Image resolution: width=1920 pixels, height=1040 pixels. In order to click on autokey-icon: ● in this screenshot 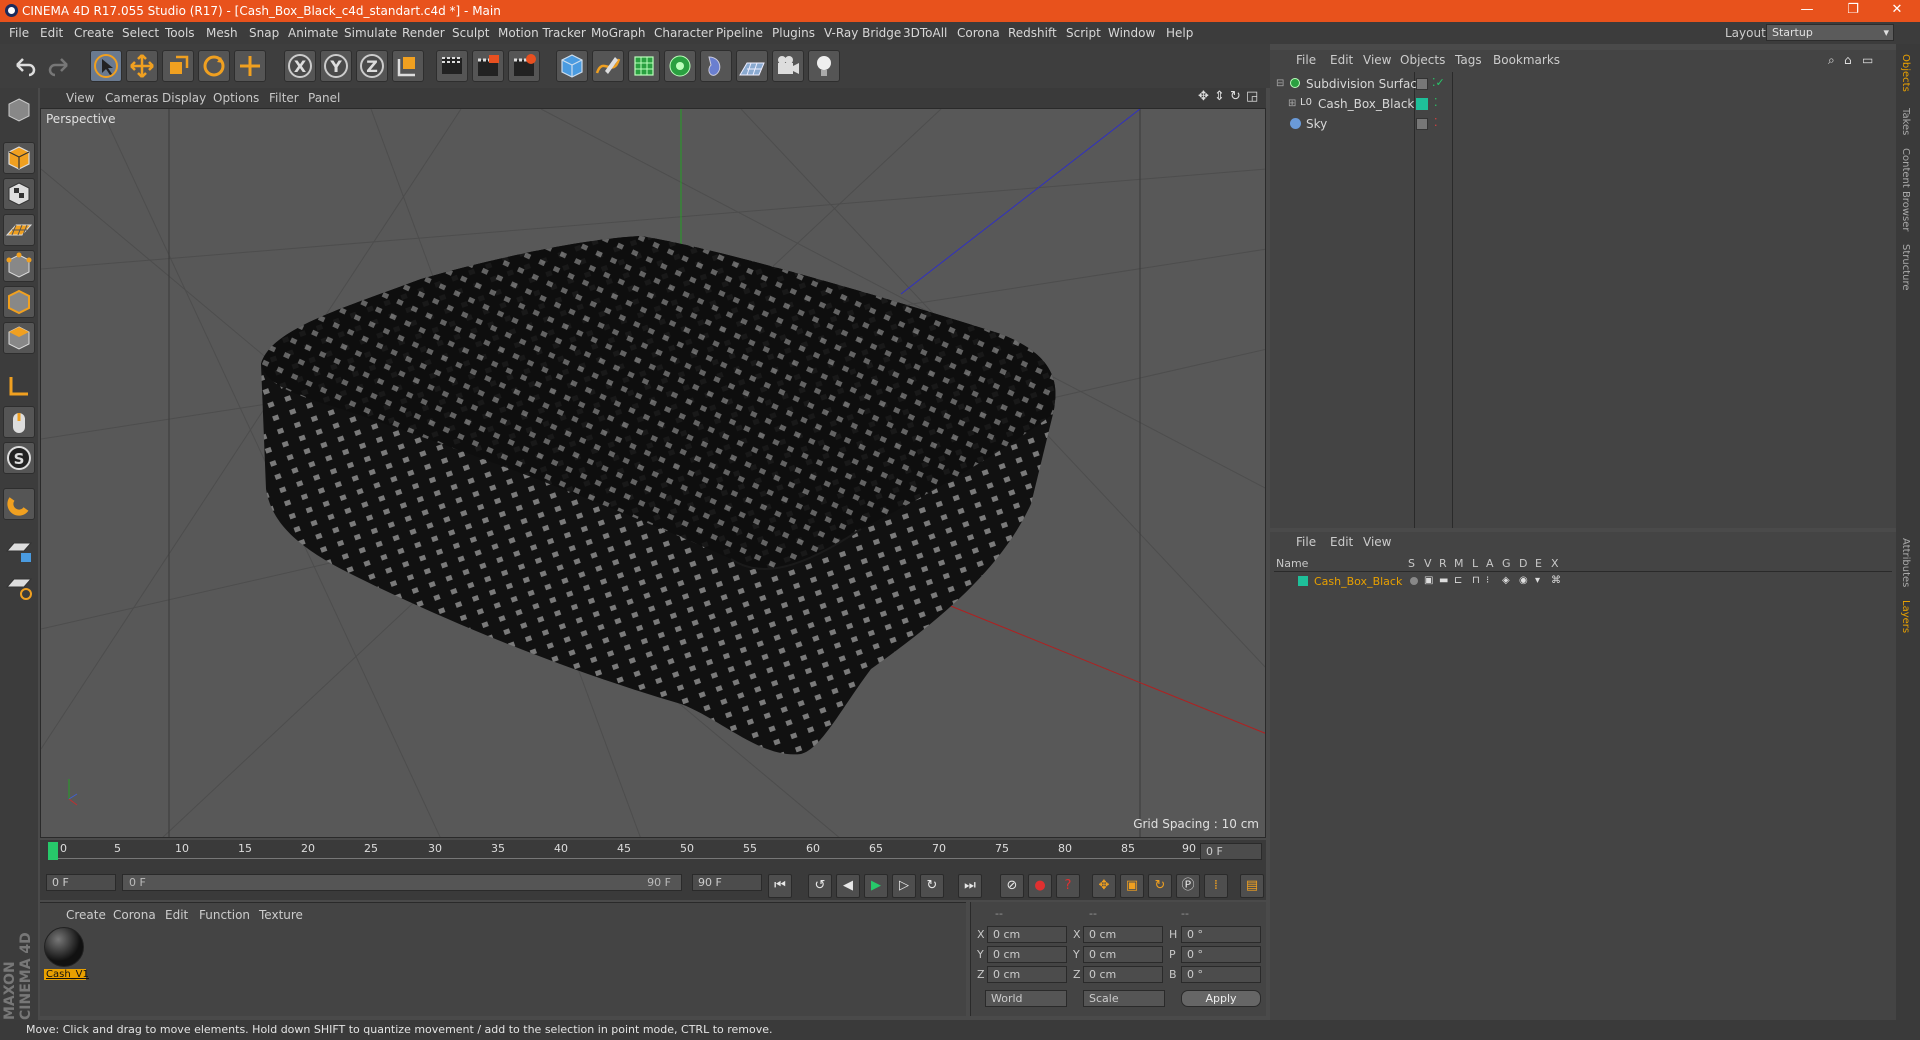, I will do `click(1040, 886)`.